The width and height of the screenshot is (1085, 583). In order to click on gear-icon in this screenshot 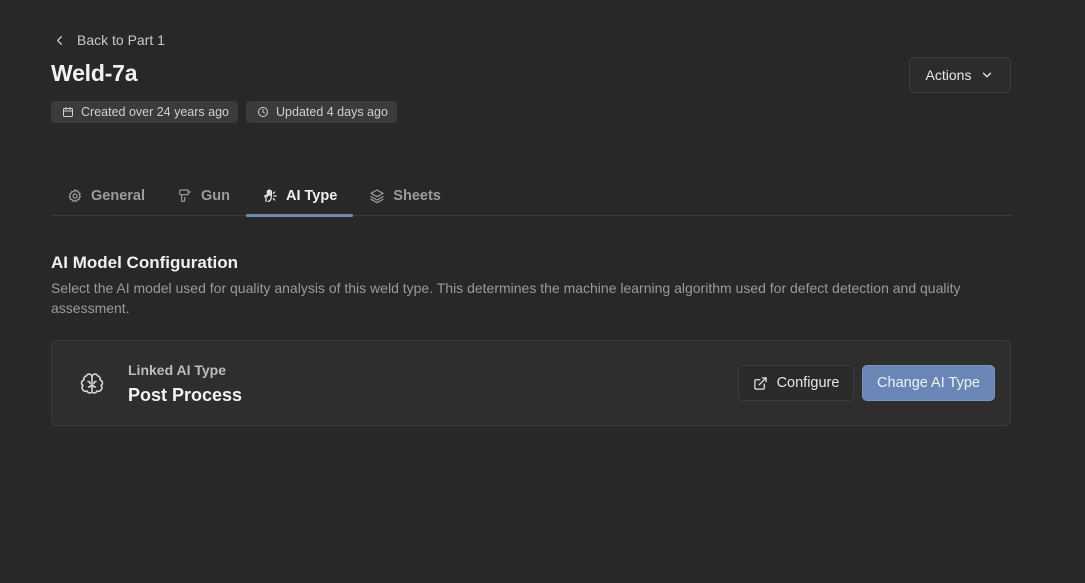, I will do `click(74, 195)`.